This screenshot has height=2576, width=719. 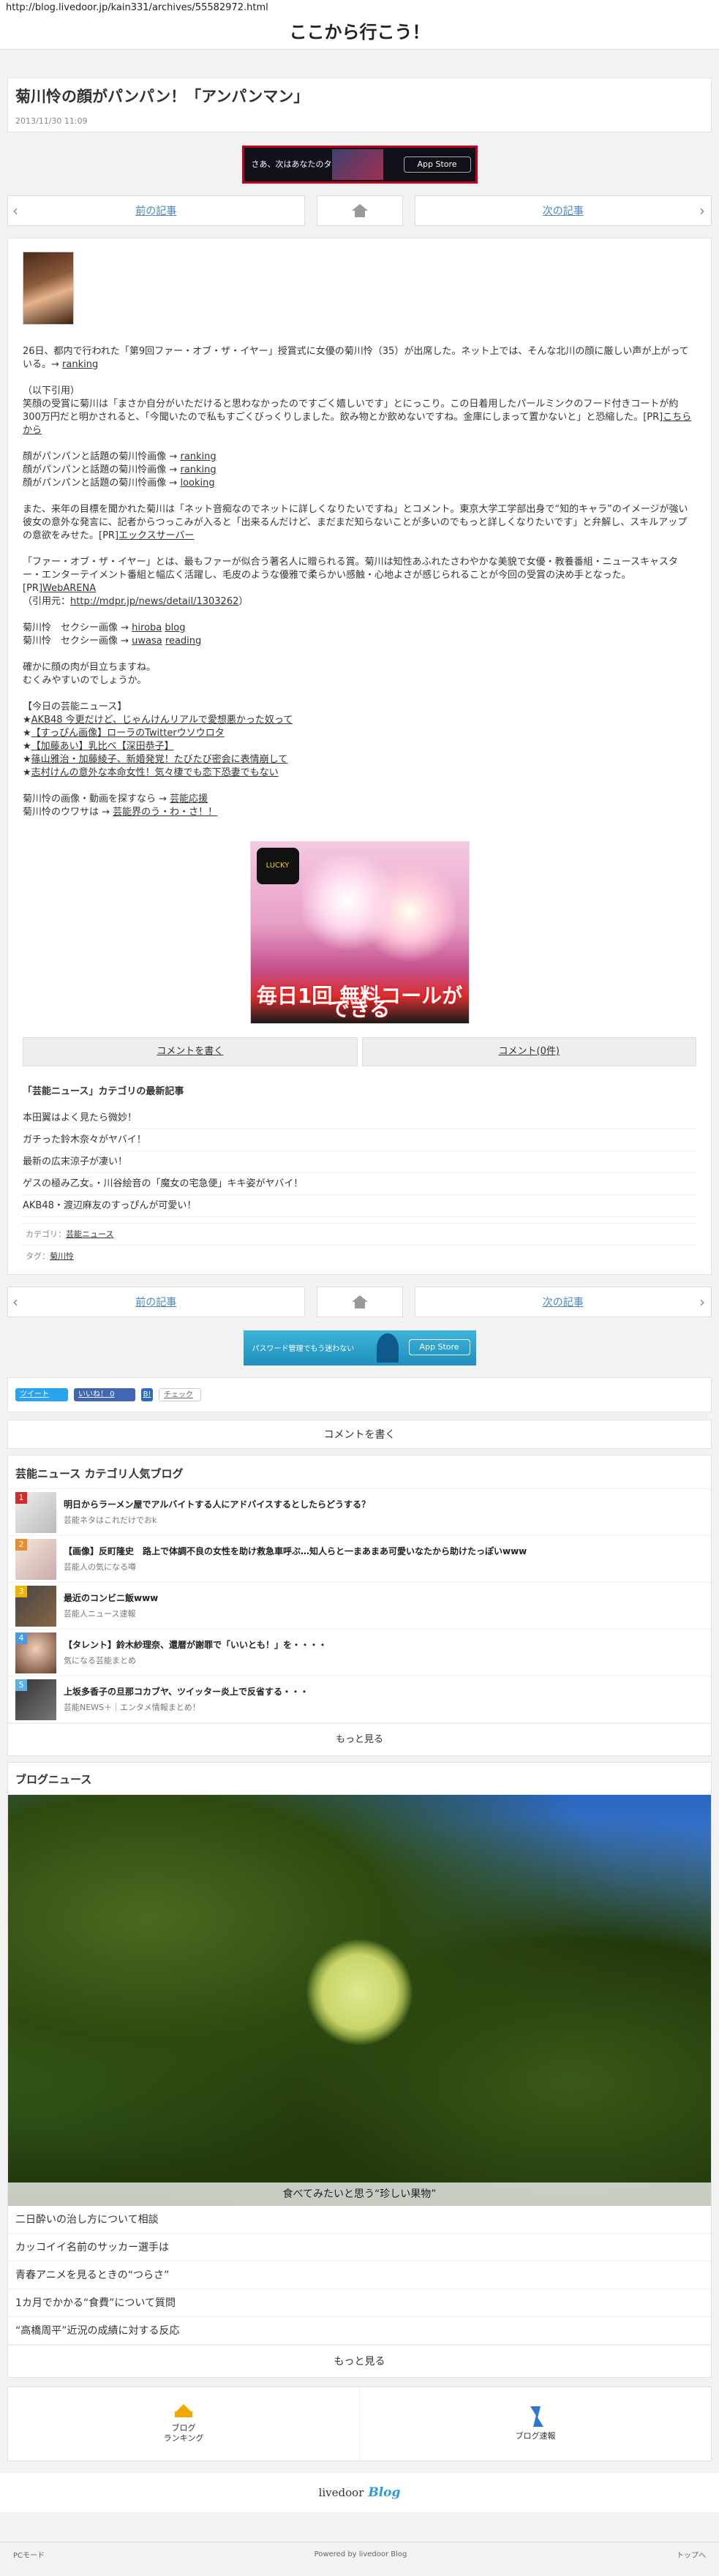 What do you see at coordinates (359, 1434) in the screenshot?
I see `write-comment-bar: コメントを書く` at bounding box center [359, 1434].